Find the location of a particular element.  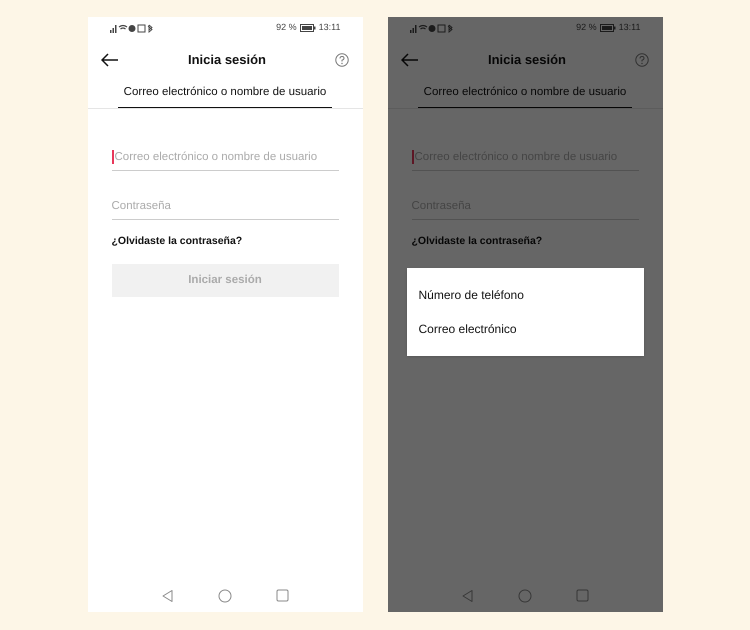

password-field: Contraseña is located at coordinates (225, 206).